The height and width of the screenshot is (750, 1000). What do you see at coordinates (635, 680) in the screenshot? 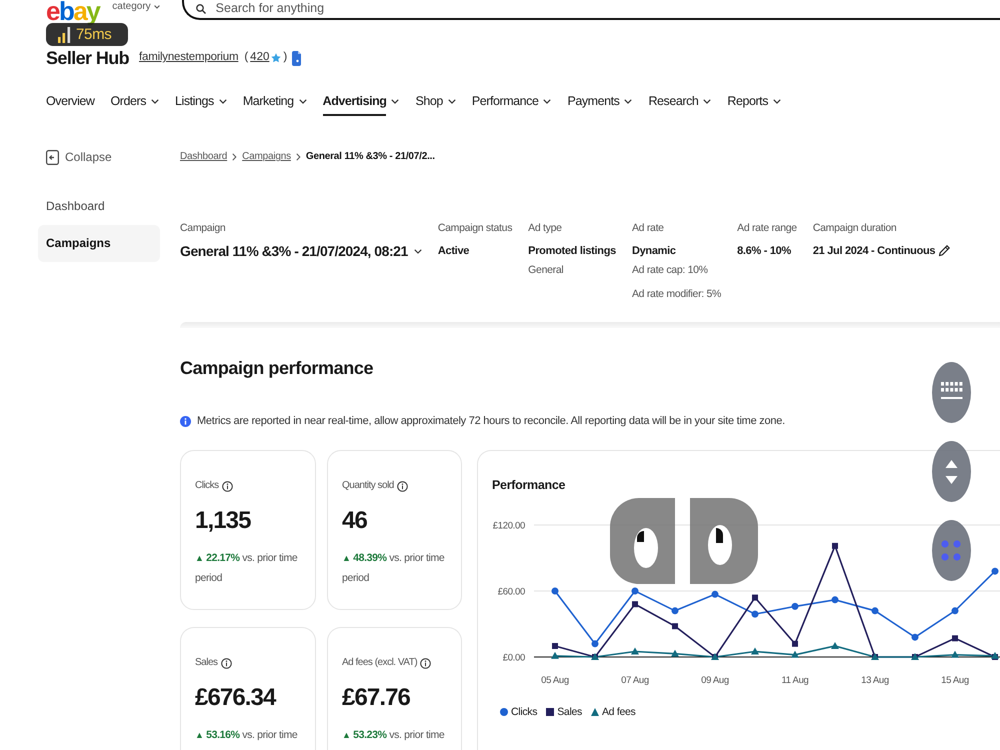
I see `axis-label: 07 Aug` at bounding box center [635, 680].